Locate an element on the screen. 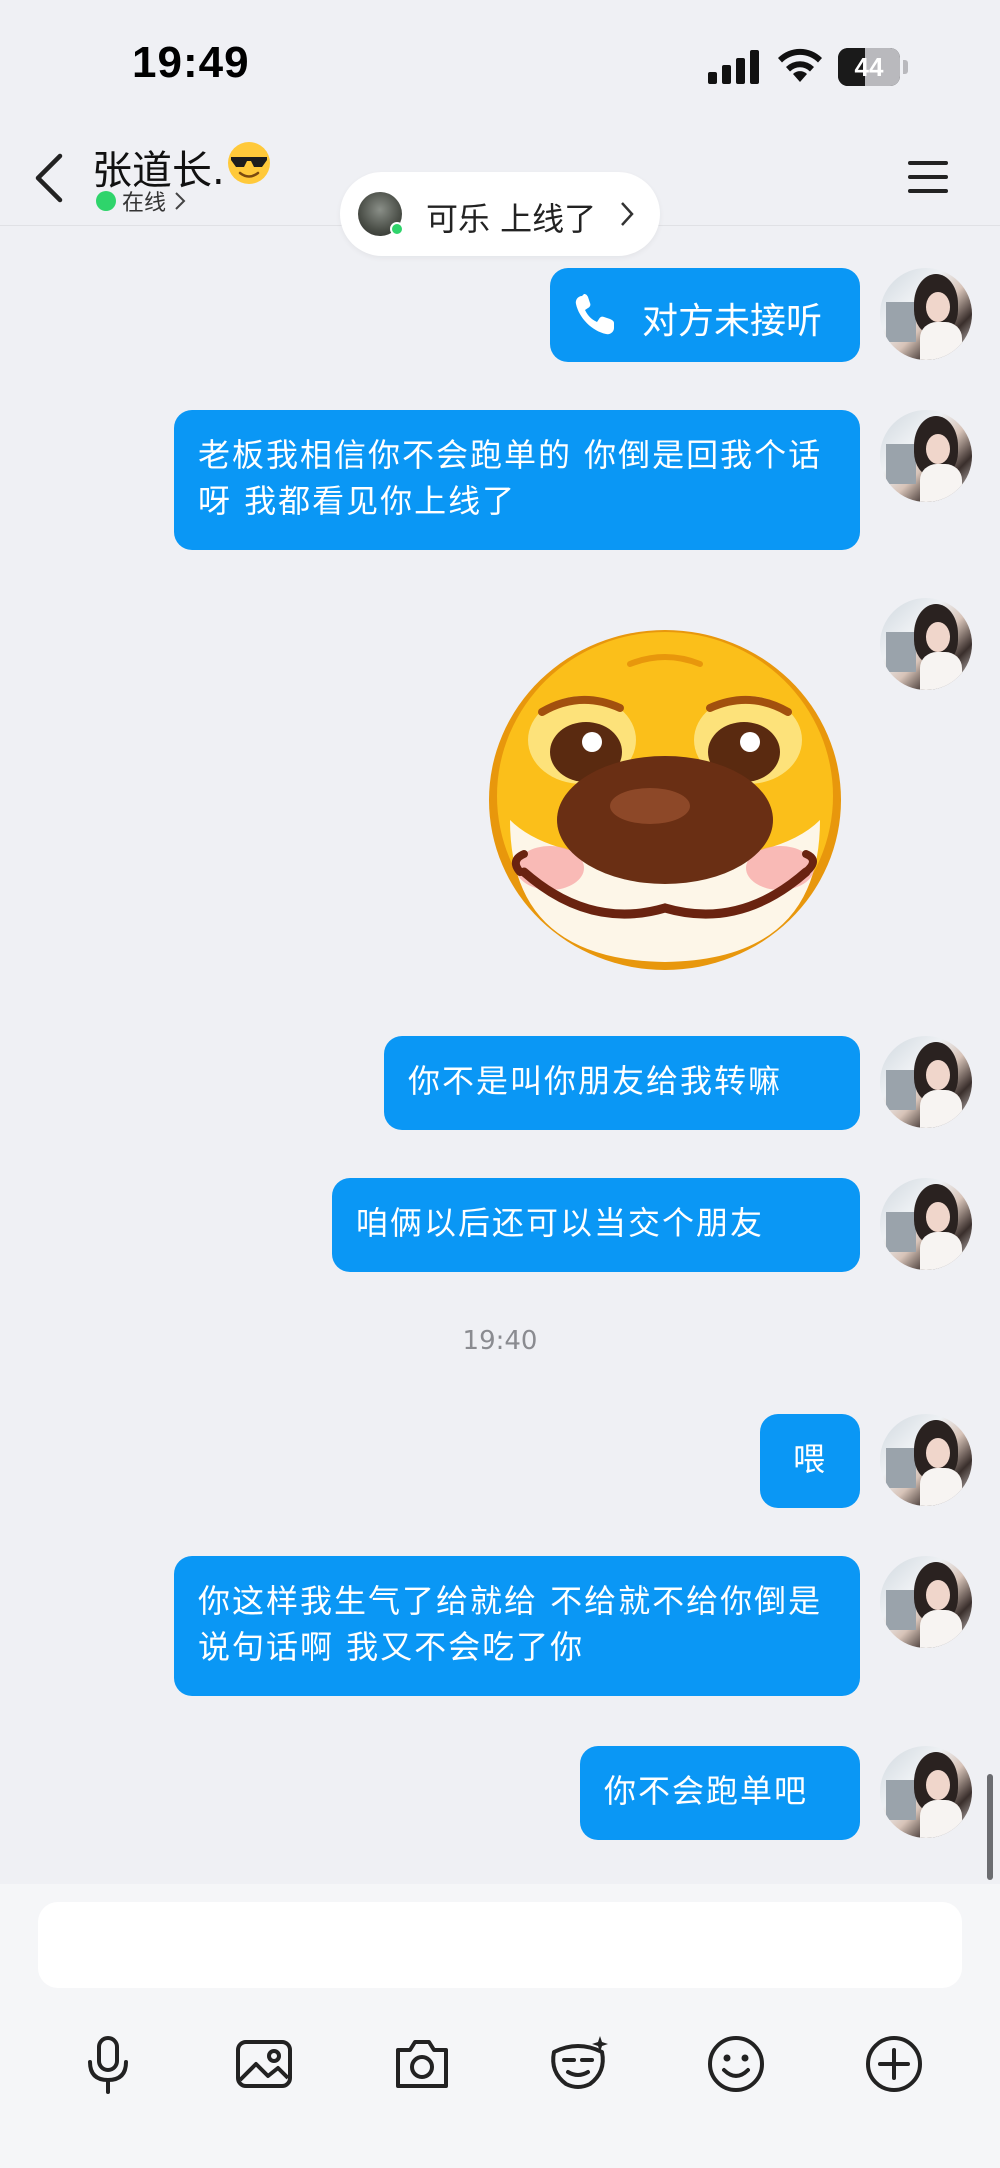  back-icon is located at coordinates (50, 178).